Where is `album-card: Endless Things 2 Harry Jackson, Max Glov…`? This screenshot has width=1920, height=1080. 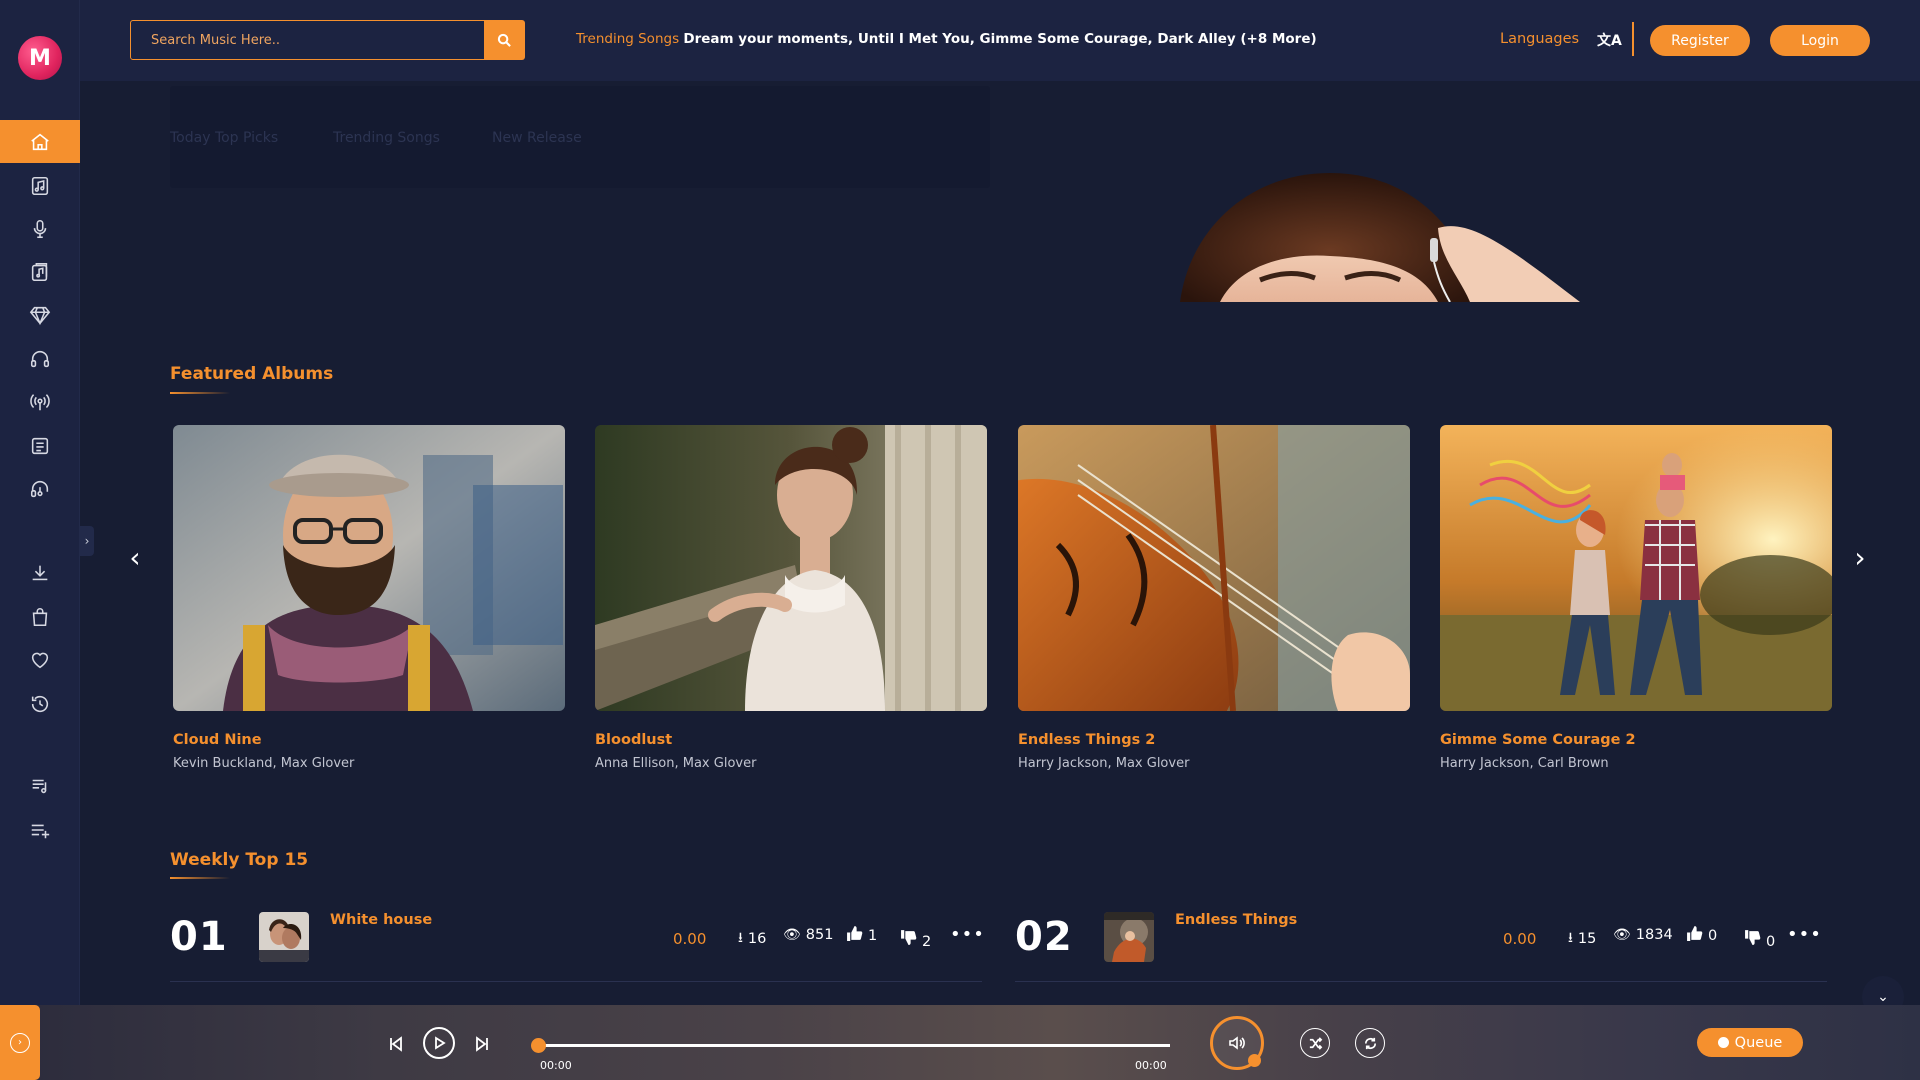
album-card: Endless Things 2 Harry Jackson, Max Glov… is located at coordinates (1214, 598).